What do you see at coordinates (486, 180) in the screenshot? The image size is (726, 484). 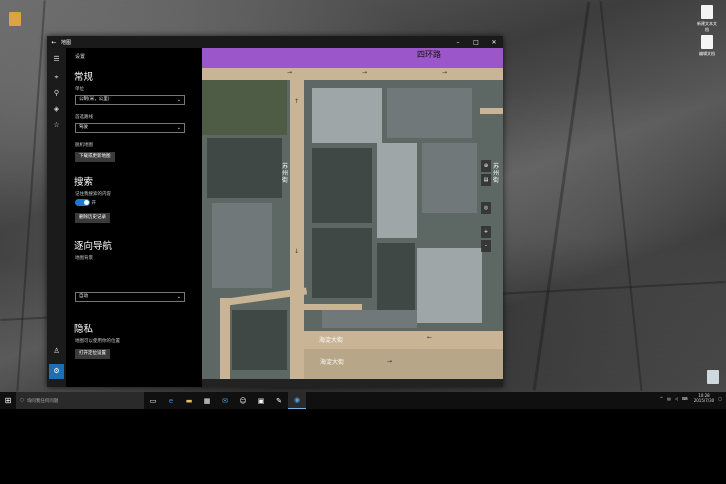 I see `layers-icon: ▤` at bounding box center [486, 180].